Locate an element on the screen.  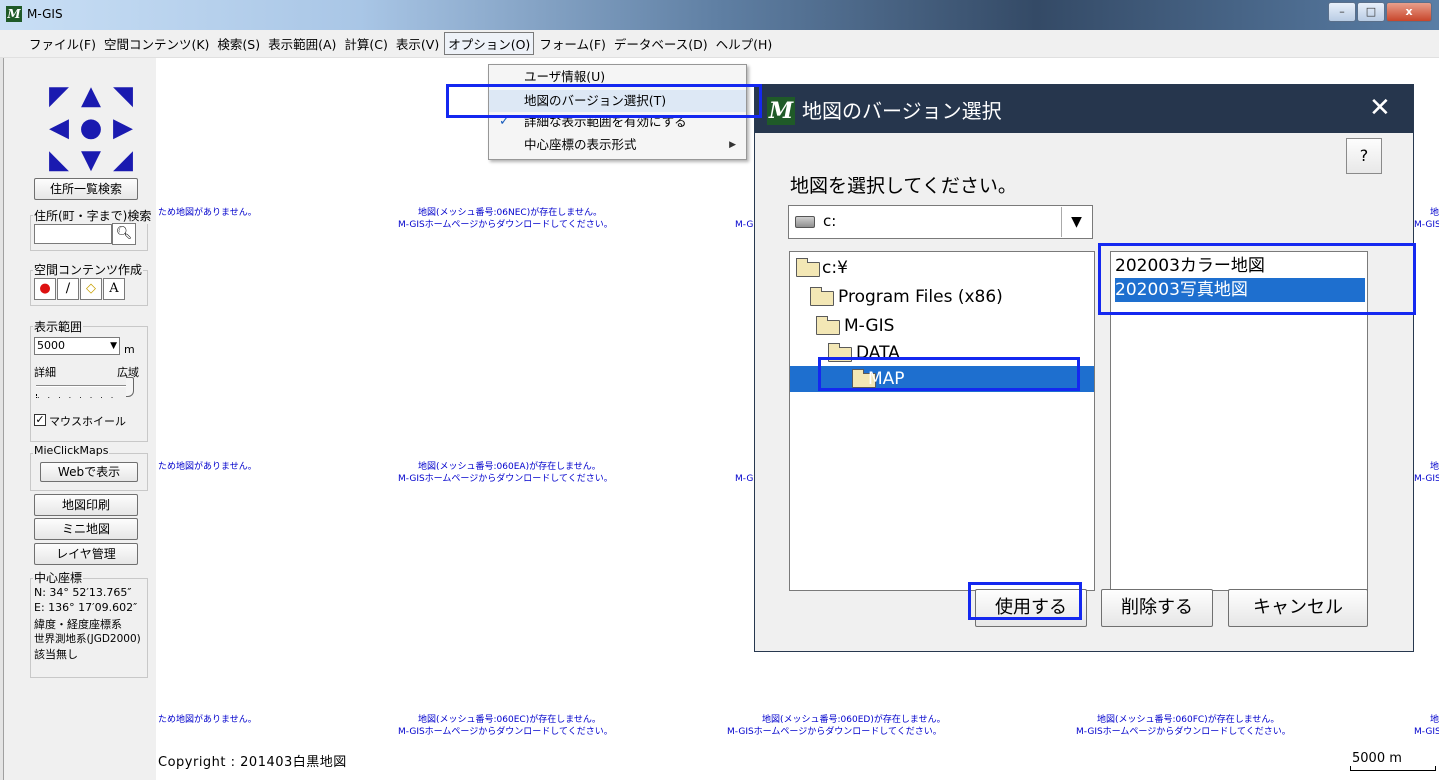
map-message: 地図(メッシュ番号:060ED)が存在しません。 is located at coordinates (854, 720).